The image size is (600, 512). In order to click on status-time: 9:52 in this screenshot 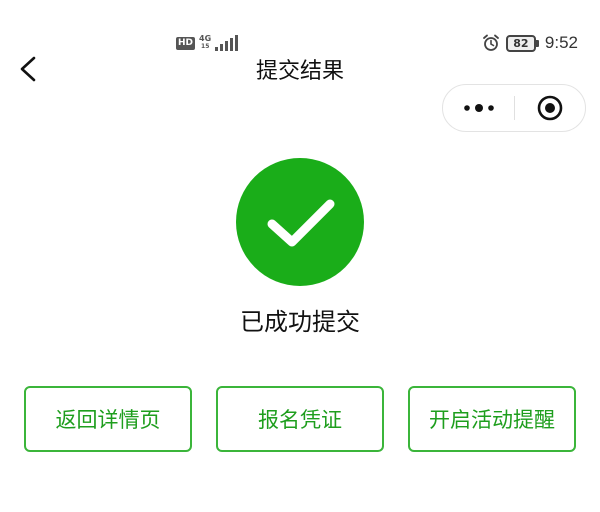, I will do `click(561, 42)`.